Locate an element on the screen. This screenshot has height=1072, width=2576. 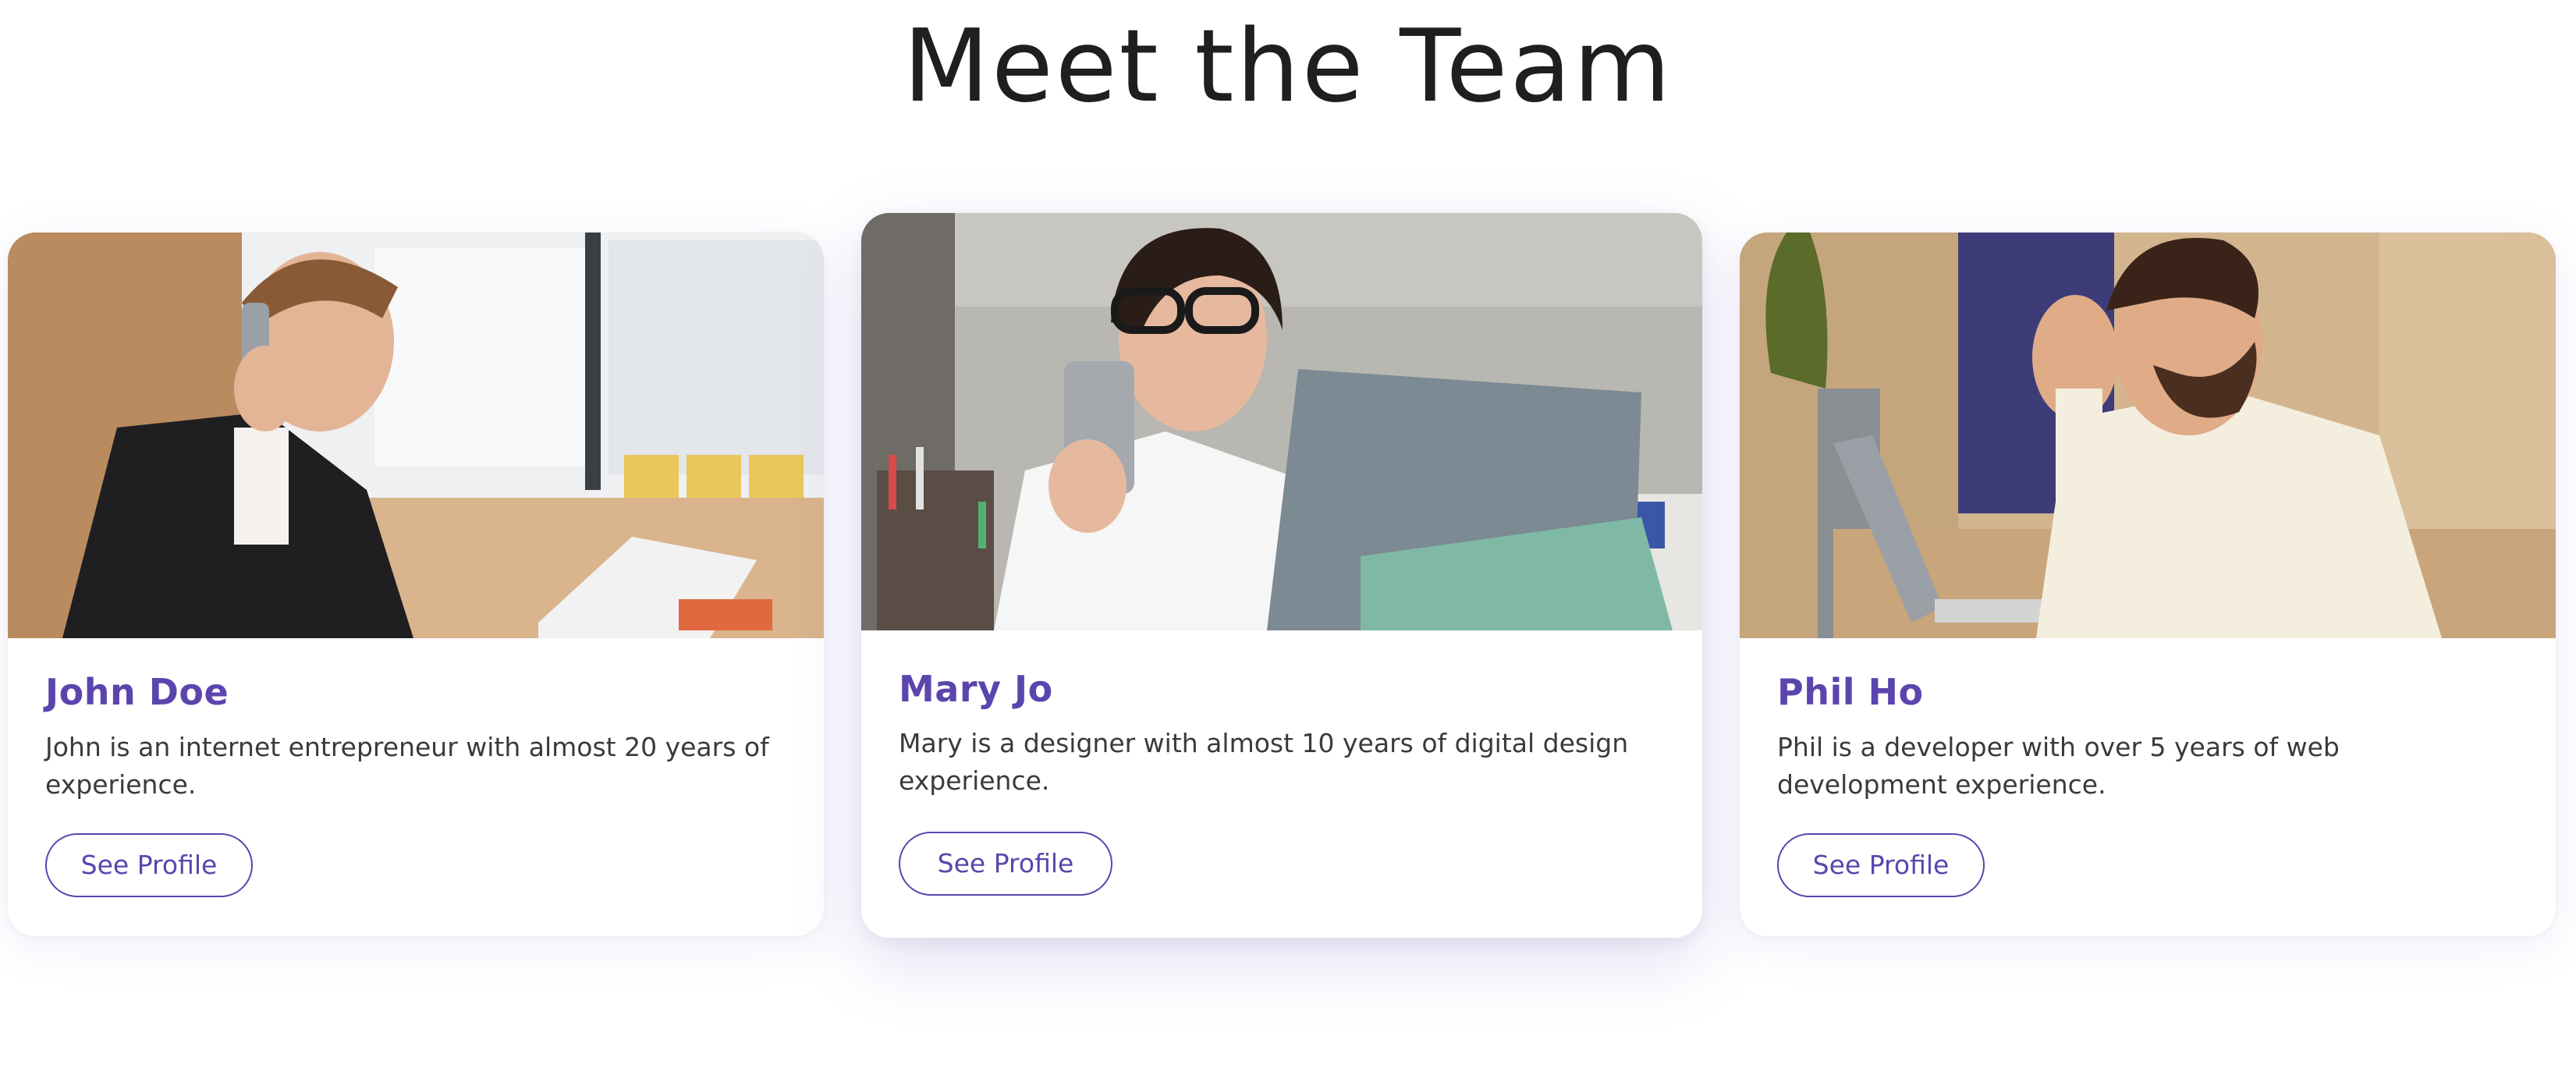
page-title: Meet the Team is located at coordinates (1288, 67).